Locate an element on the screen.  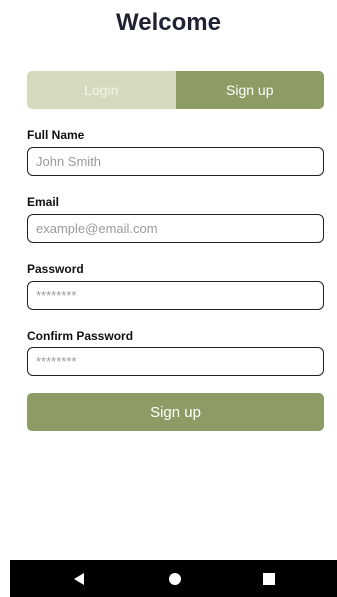
auth-tab-switcher: Login Sign up is located at coordinates (175, 90).